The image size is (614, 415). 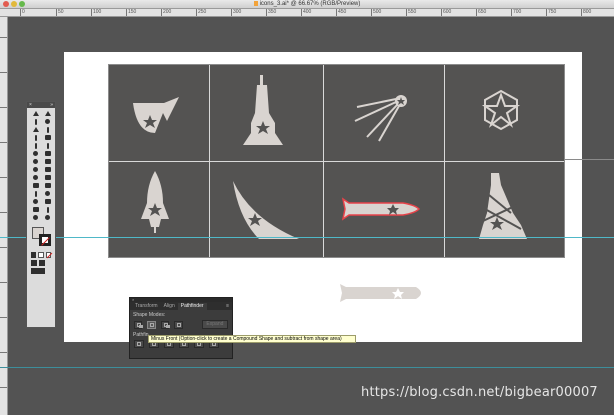 I want to click on minus-front-button, so click(x=151, y=324).